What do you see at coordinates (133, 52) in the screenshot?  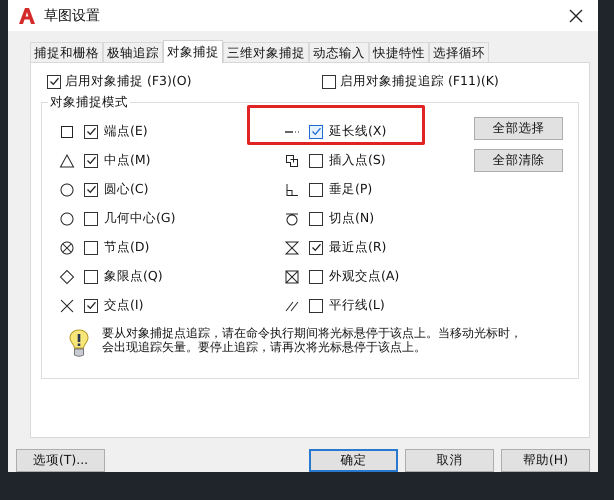 I see `tab: 极轴追踪` at bounding box center [133, 52].